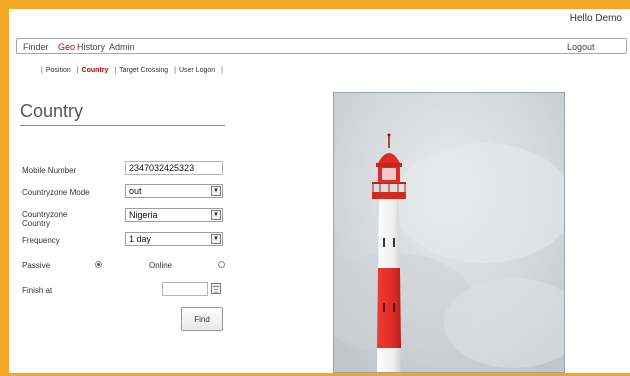 The height and width of the screenshot is (376, 630). Describe the element at coordinates (135, 191) in the screenshot. I see `countryzone-mode-value: out` at that location.